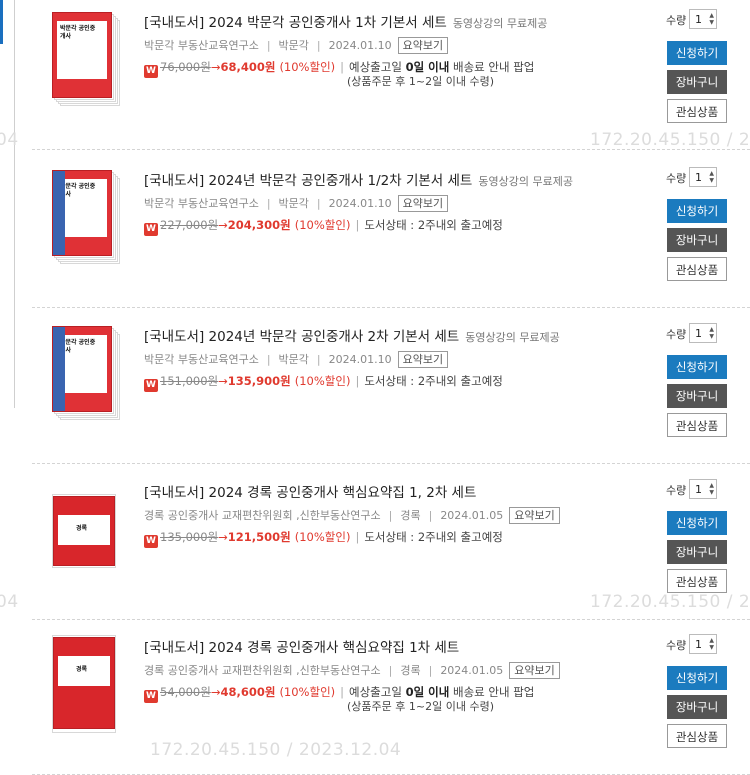 The height and width of the screenshot is (775, 750). Describe the element at coordinates (441, 67) in the screenshot. I see `shipping-status: 예상출고일 0일 이내 배송료 안내 팝업` at that location.